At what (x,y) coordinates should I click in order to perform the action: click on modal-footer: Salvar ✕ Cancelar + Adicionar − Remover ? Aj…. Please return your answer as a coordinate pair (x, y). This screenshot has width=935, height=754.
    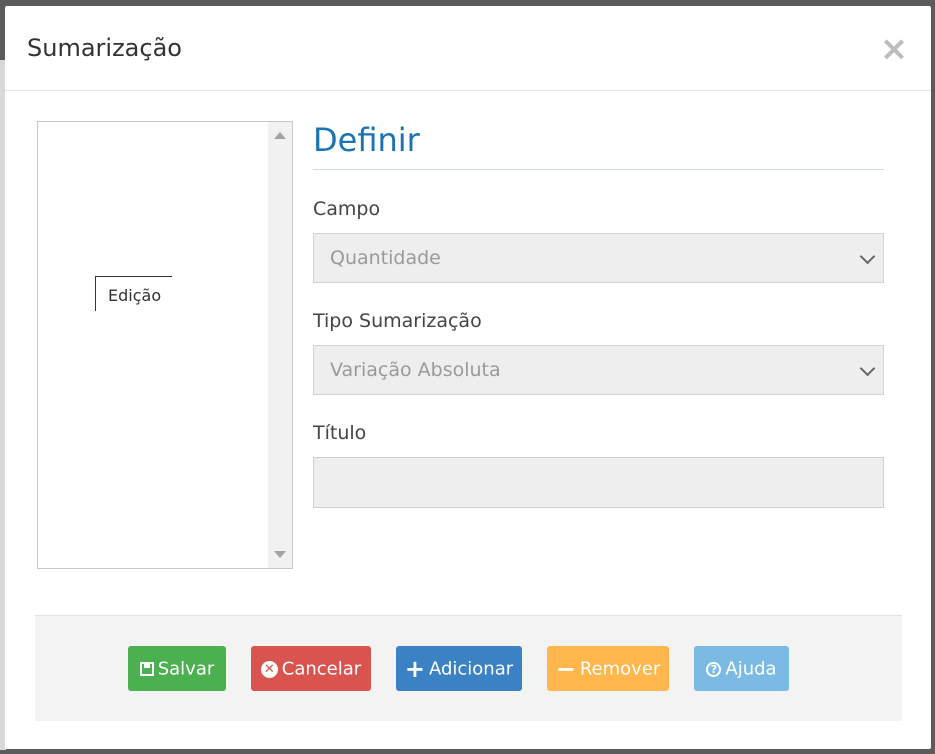
    Looking at the image, I should click on (468, 668).